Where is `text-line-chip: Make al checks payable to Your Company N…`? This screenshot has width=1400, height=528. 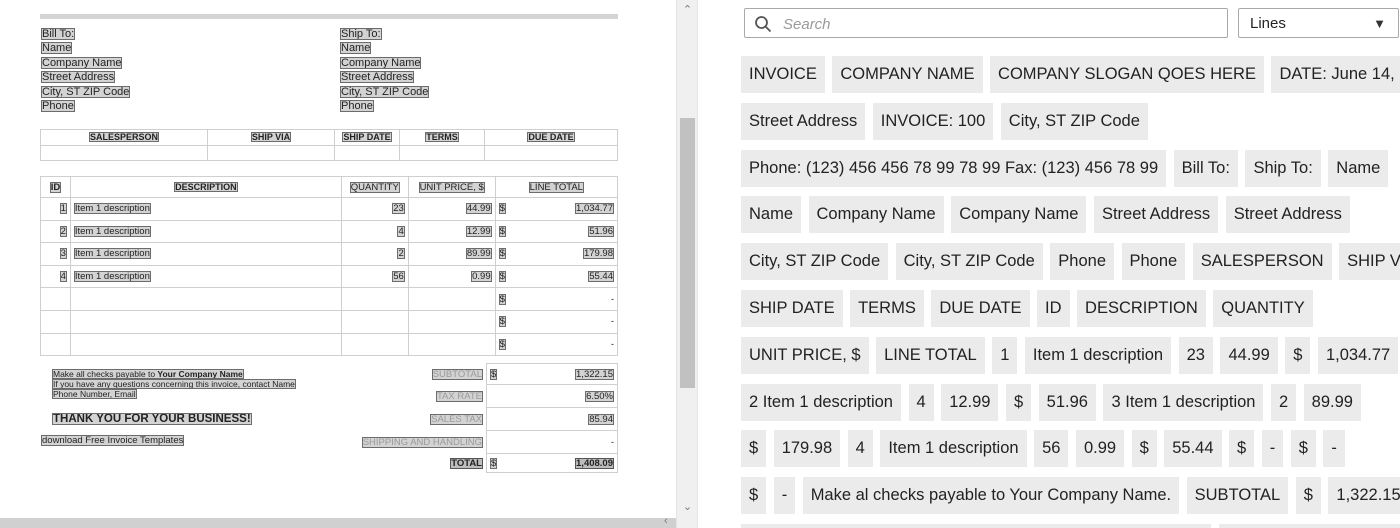
text-line-chip: Make al checks payable to Your Company N… is located at coordinates (991, 496).